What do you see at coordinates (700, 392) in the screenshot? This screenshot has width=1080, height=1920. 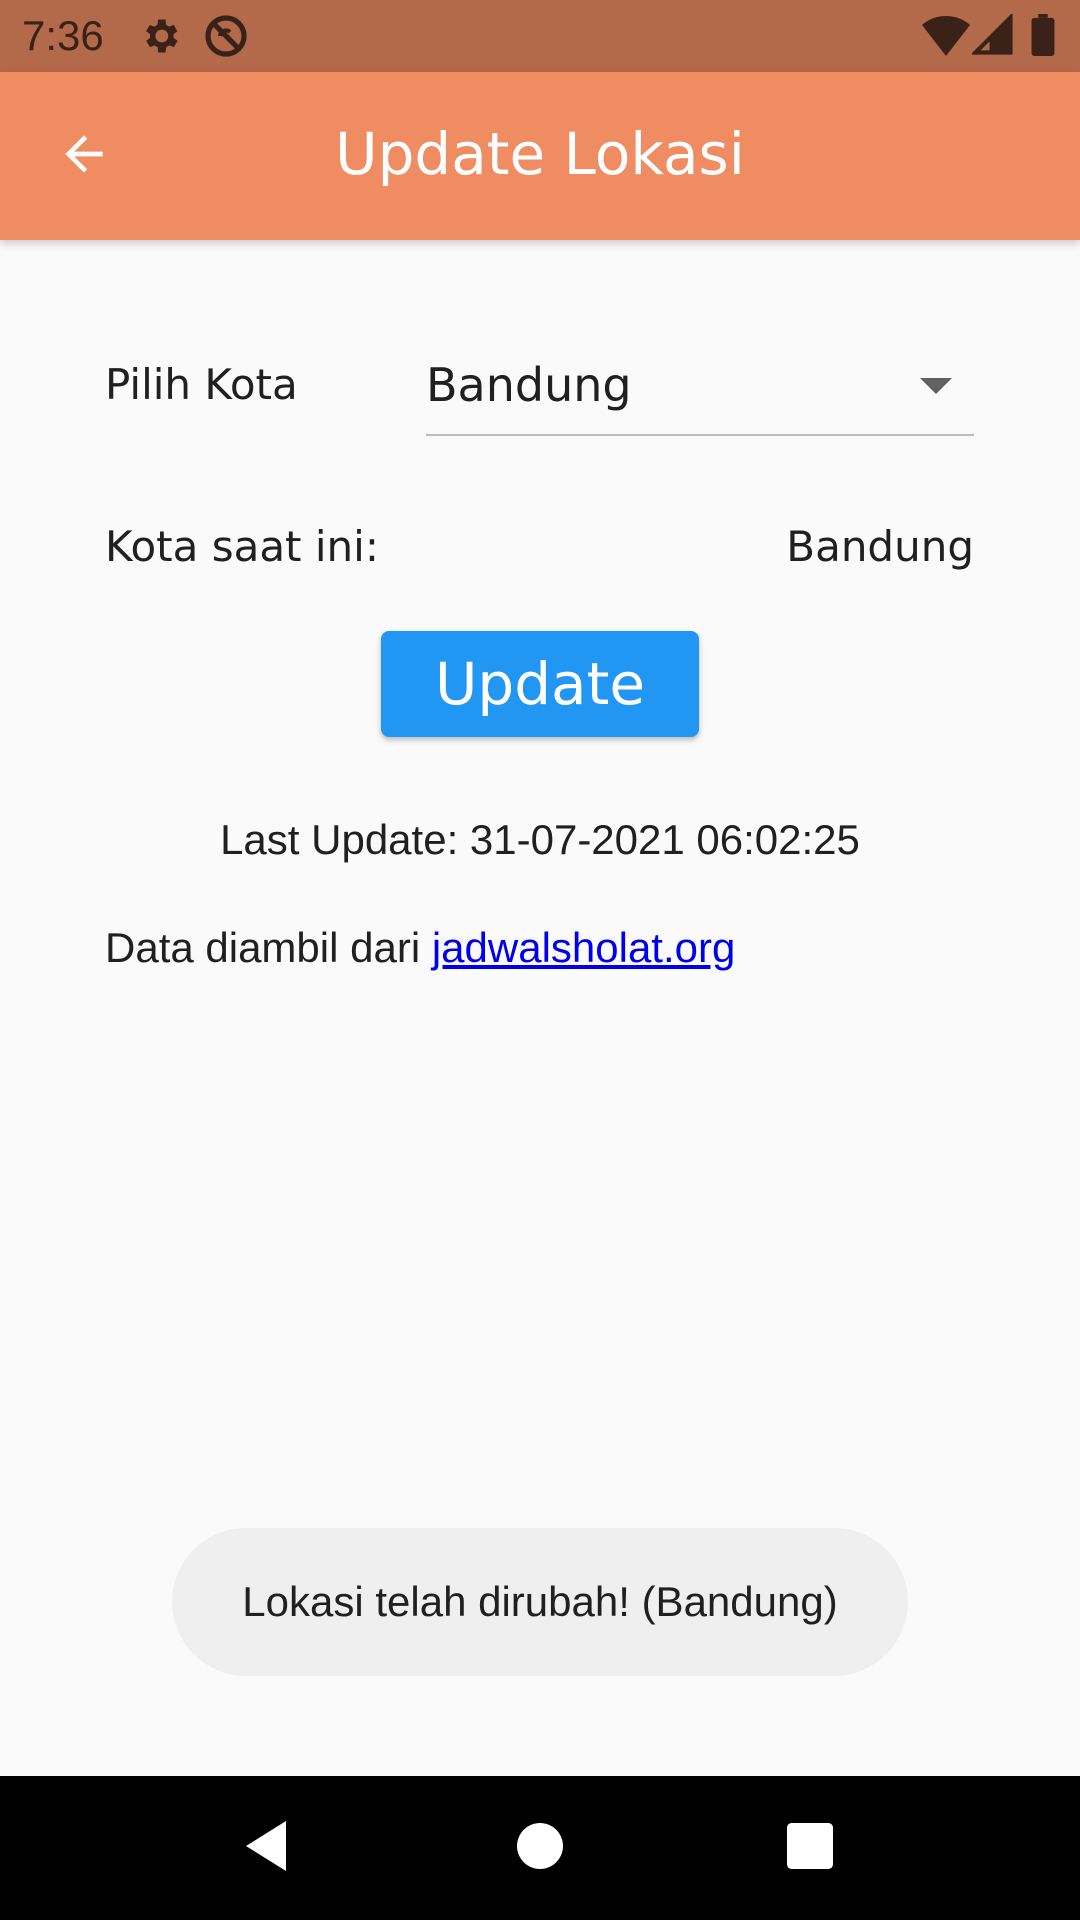 I see `city-dropdown: Bandung` at bounding box center [700, 392].